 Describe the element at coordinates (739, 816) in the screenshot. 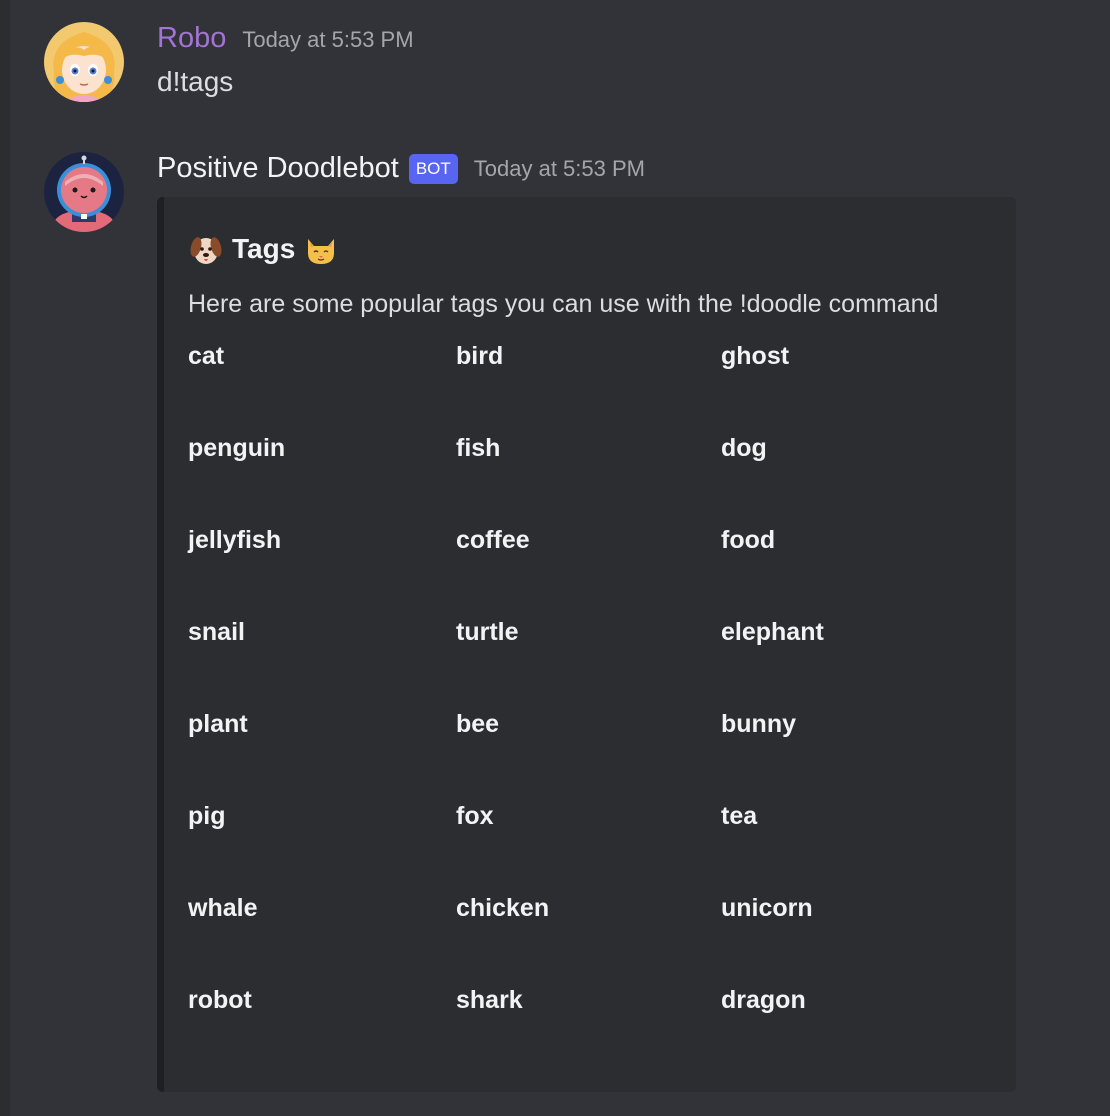

I see `tag-tea: tea` at that location.